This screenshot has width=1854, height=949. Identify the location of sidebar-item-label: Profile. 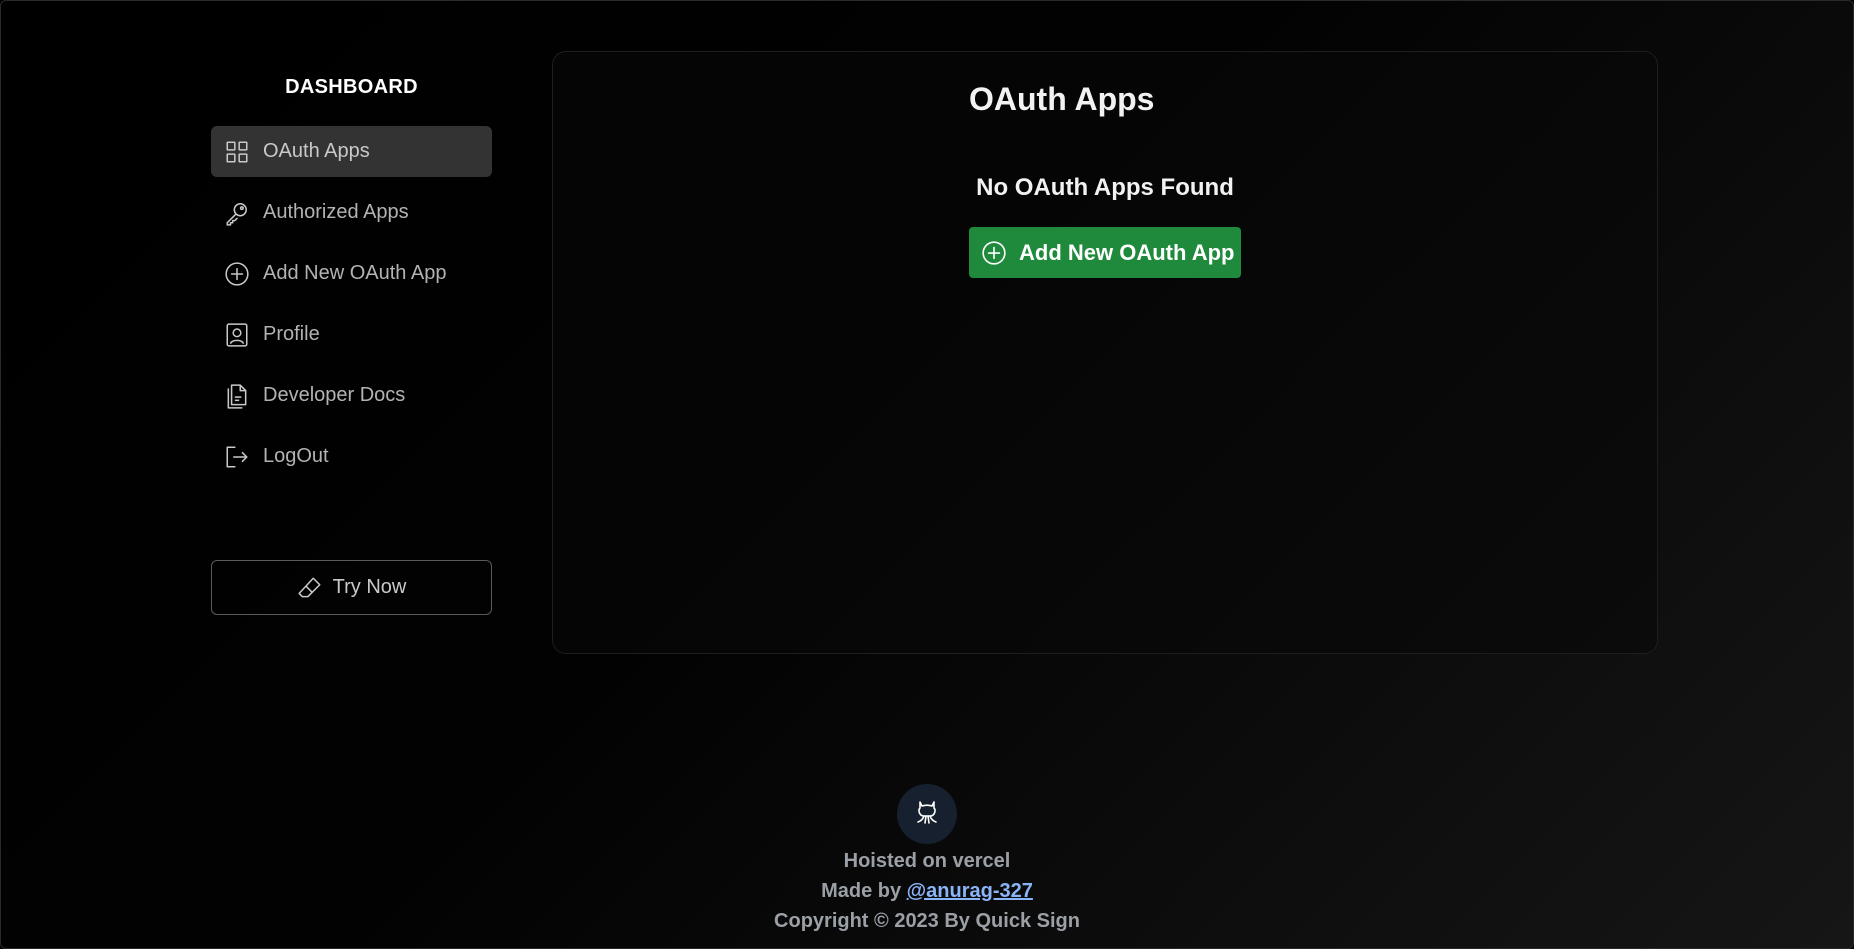
(291, 334).